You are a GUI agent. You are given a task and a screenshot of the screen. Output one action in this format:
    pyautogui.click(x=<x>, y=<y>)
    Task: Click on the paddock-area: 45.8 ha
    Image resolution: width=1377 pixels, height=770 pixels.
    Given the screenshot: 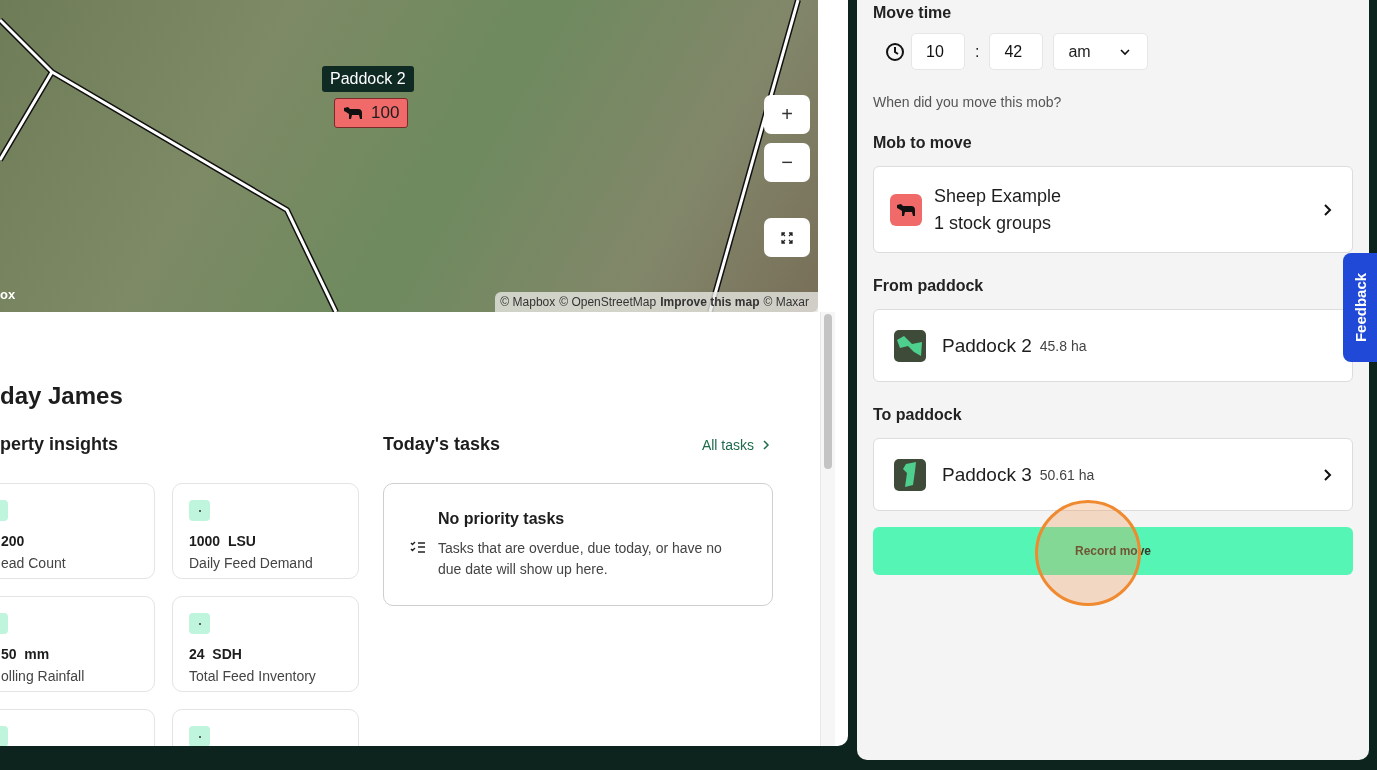 What is the action you would take?
    pyautogui.click(x=1185, y=345)
    